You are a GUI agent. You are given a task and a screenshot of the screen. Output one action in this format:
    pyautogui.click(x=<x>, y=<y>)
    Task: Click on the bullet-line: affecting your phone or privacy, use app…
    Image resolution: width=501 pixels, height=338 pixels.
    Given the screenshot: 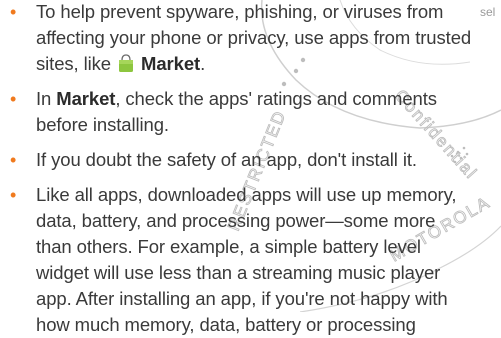 What is the action you would take?
    pyautogui.click(x=254, y=37)
    